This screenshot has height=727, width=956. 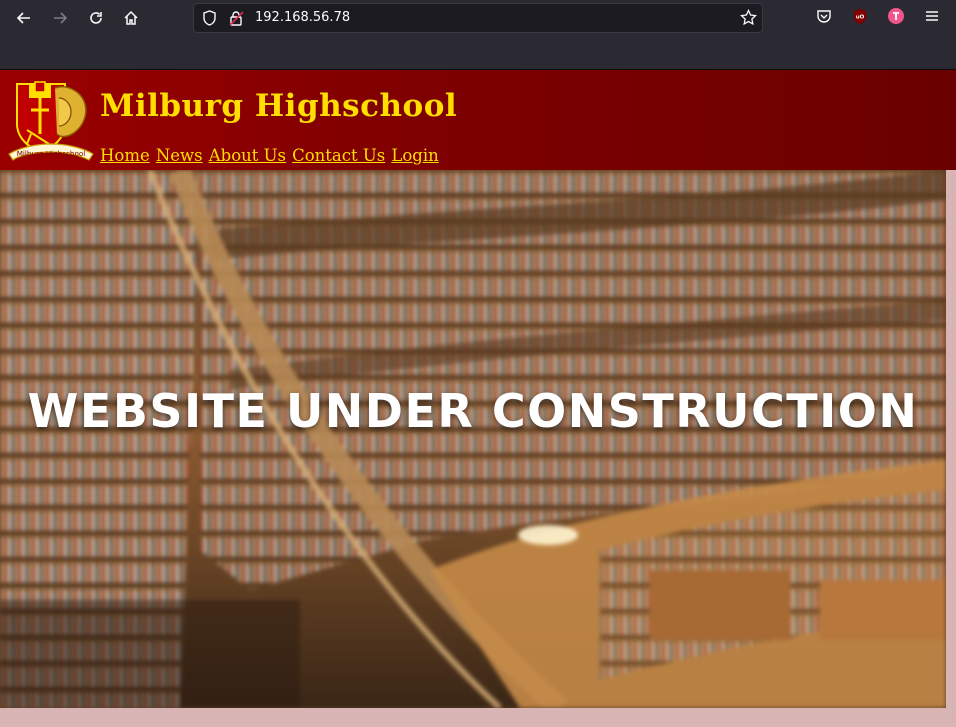 What do you see at coordinates (478, 35) in the screenshot?
I see `browser-toolbar: 192.168.56.78 uO` at bounding box center [478, 35].